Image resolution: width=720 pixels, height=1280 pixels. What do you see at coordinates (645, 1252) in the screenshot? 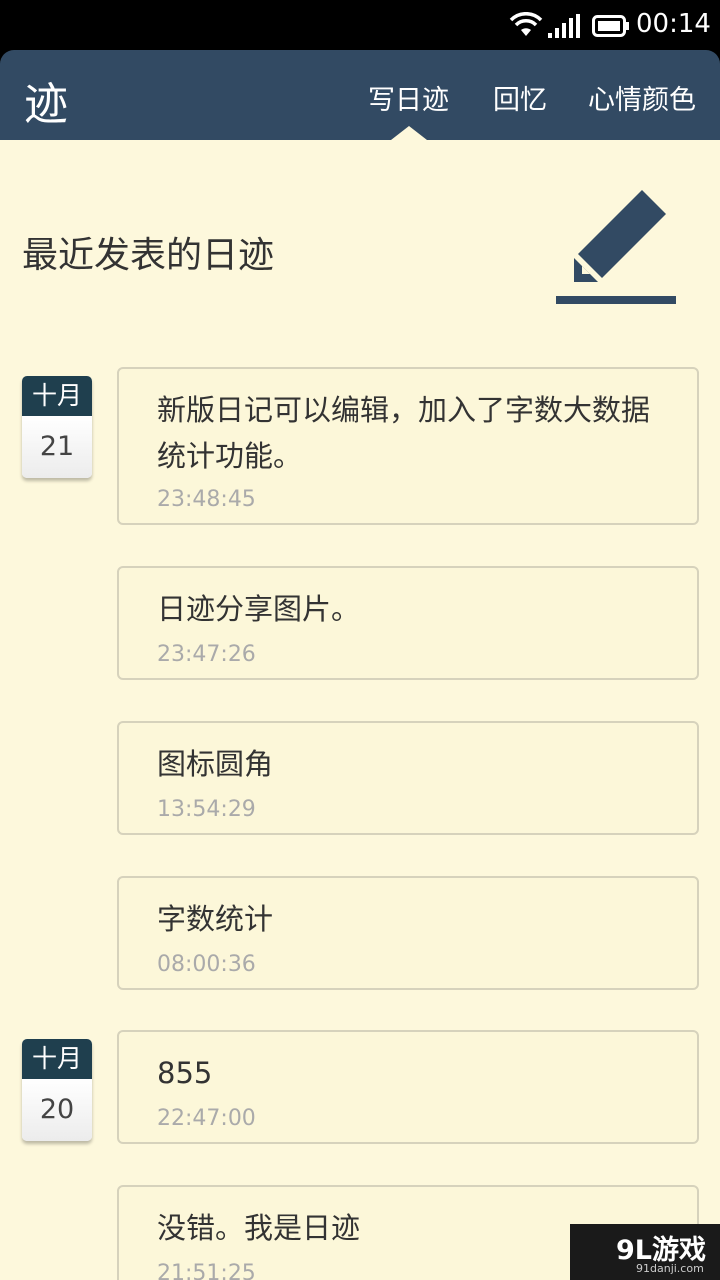
I see `watermark: 9L游戏 91danji.com` at bounding box center [645, 1252].